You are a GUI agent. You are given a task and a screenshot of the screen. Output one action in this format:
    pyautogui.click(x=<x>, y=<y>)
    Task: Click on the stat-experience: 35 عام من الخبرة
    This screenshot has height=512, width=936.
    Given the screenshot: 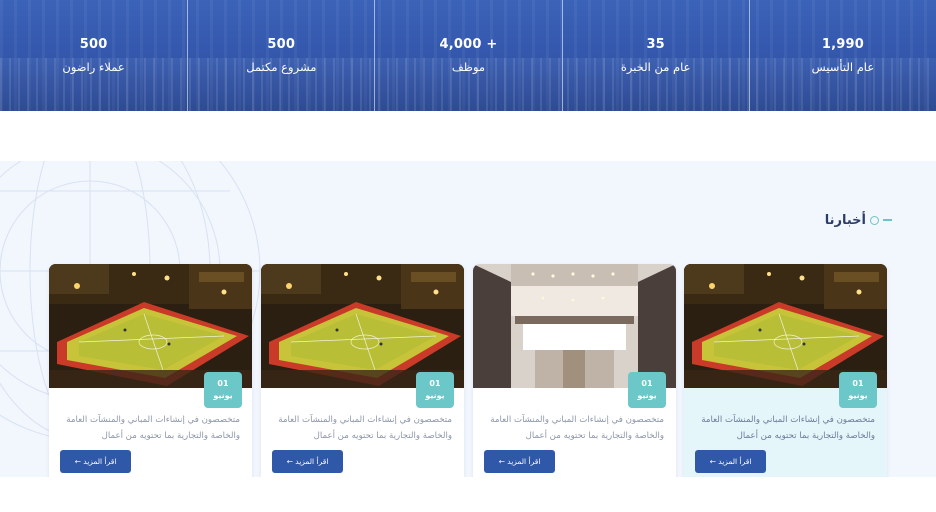 What is the action you would take?
    pyautogui.click(x=655, y=55)
    